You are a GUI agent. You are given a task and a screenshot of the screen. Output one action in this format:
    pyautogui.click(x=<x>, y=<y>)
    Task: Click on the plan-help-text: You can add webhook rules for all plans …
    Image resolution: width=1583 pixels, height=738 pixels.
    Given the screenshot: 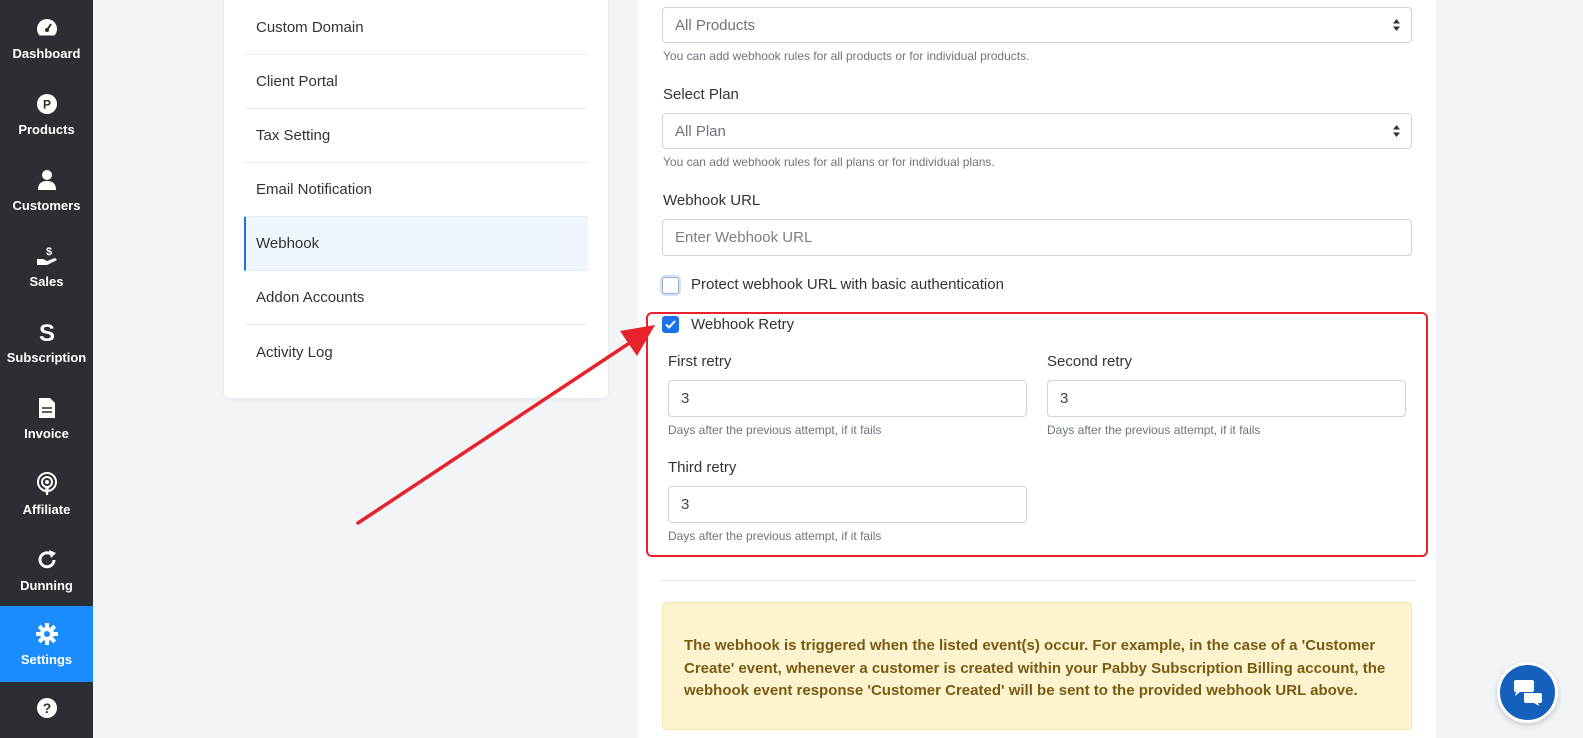 What is the action you would take?
    pyautogui.click(x=829, y=162)
    